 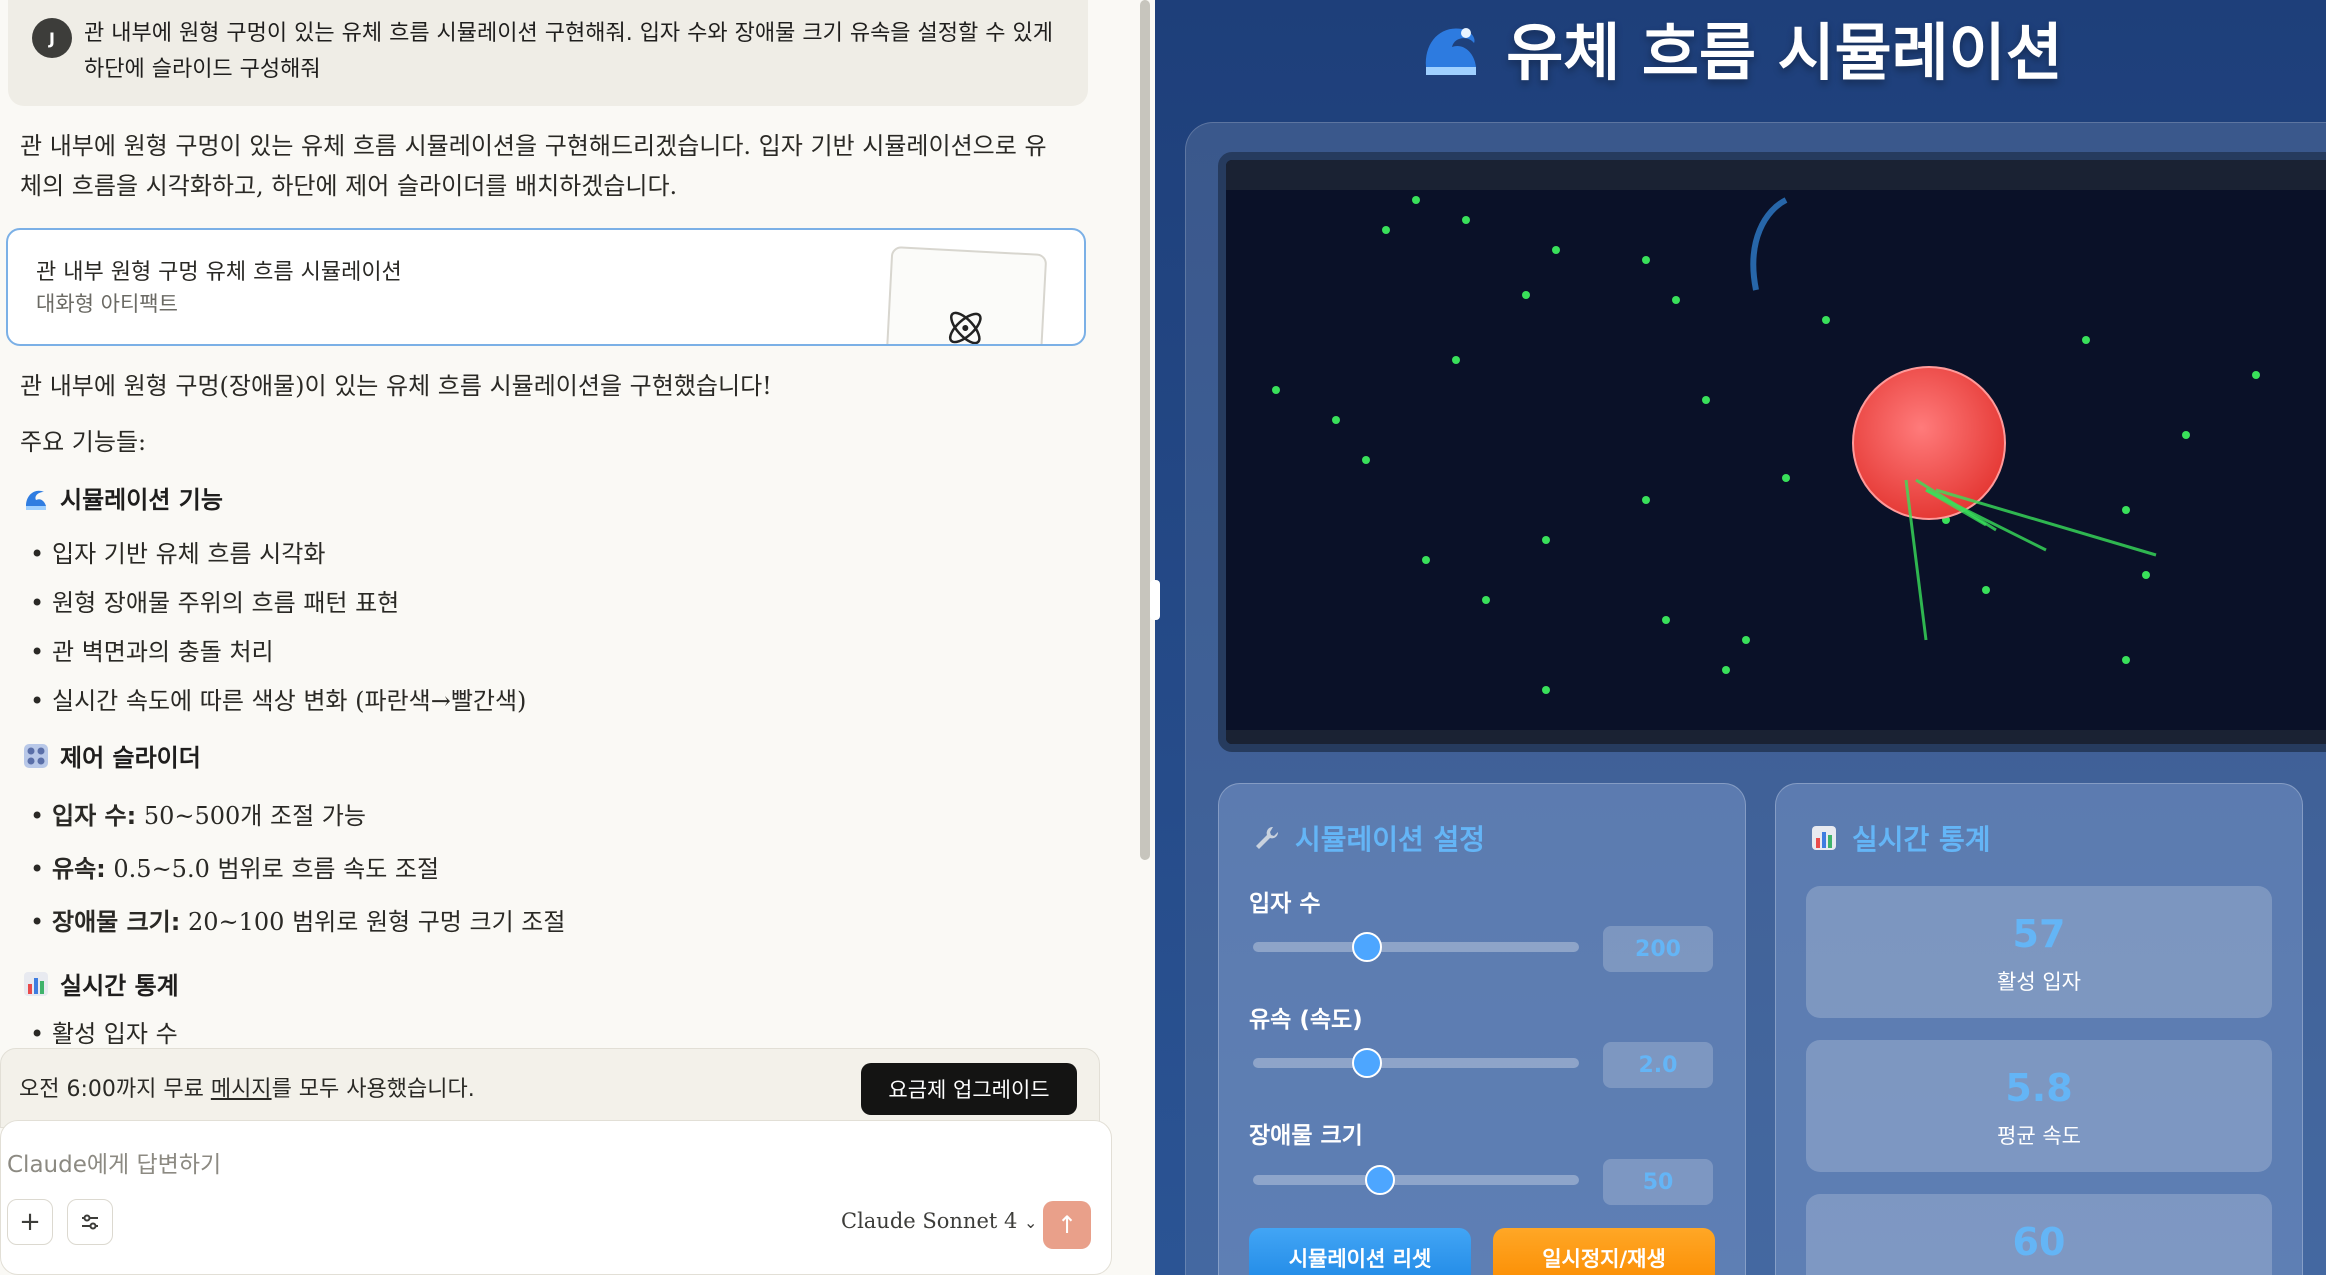 What do you see at coordinates (141, 500) in the screenshot?
I see `section-heading-text: 시뮬레이션 기능` at bounding box center [141, 500].